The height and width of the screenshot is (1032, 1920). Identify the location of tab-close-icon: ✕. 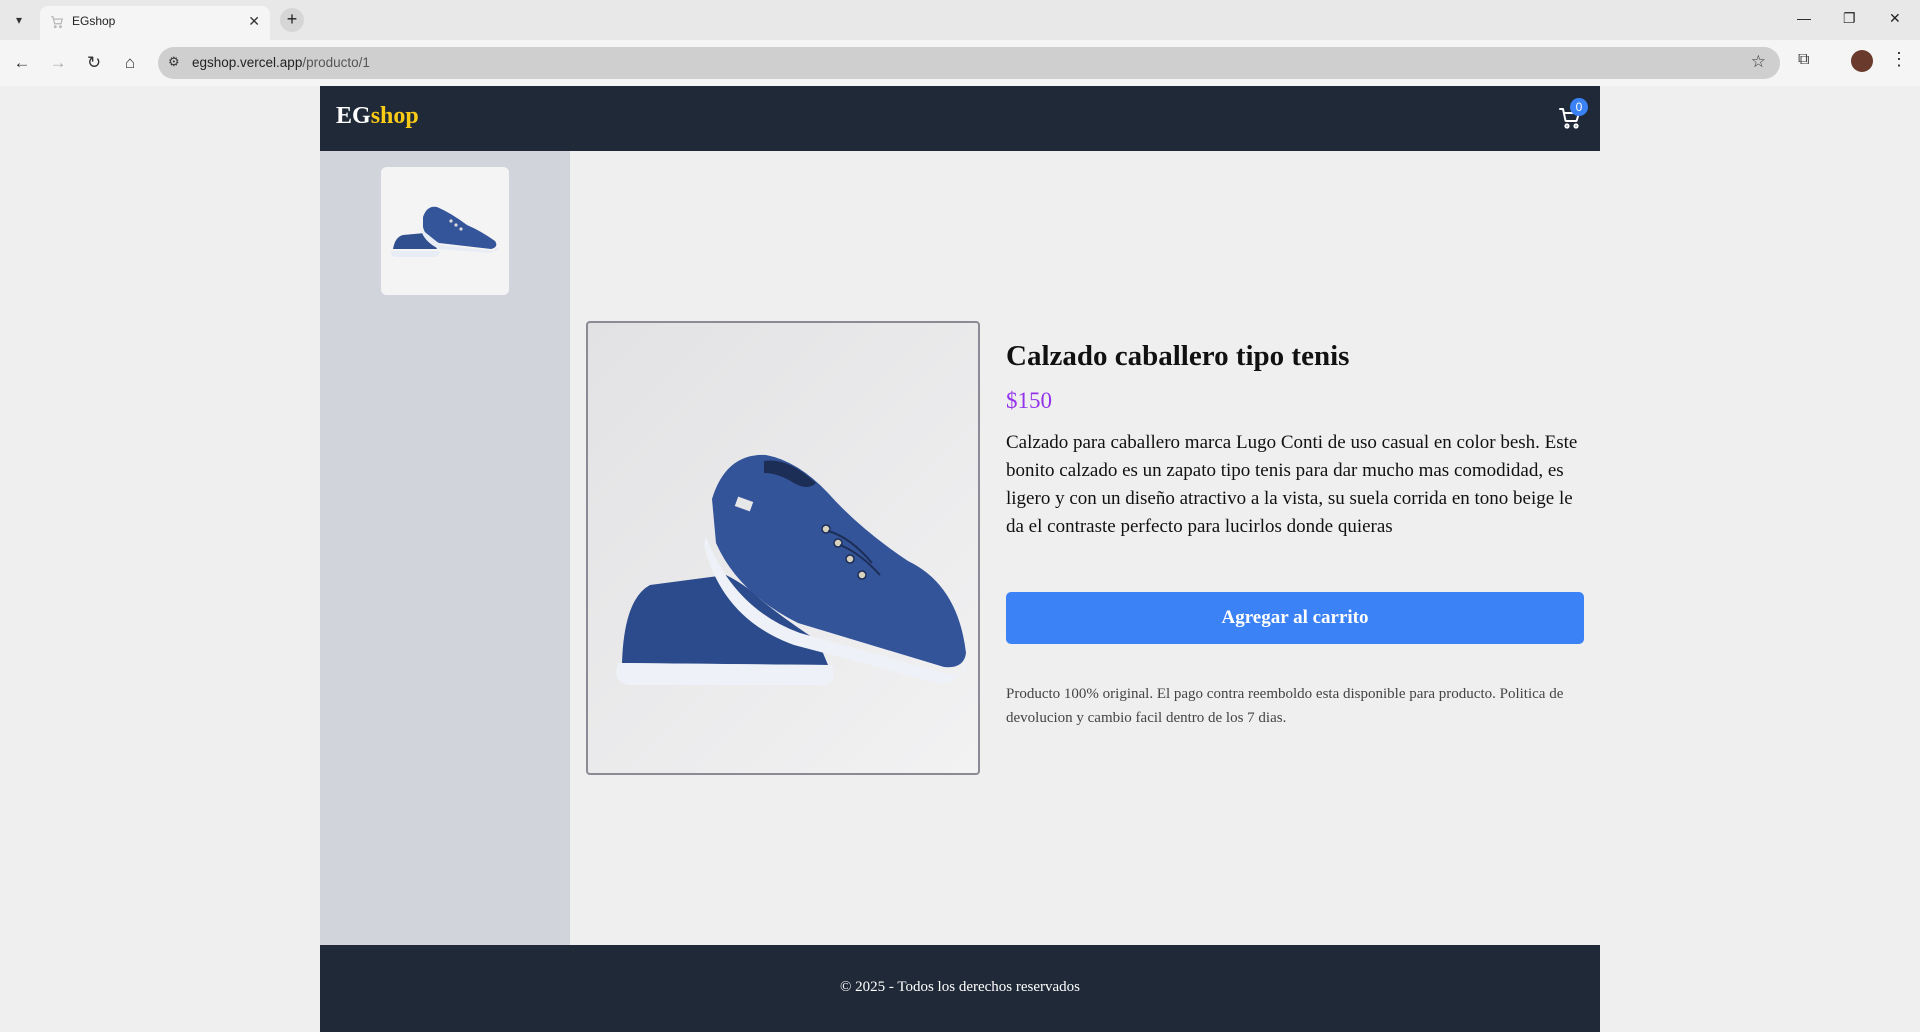
(254, 21).